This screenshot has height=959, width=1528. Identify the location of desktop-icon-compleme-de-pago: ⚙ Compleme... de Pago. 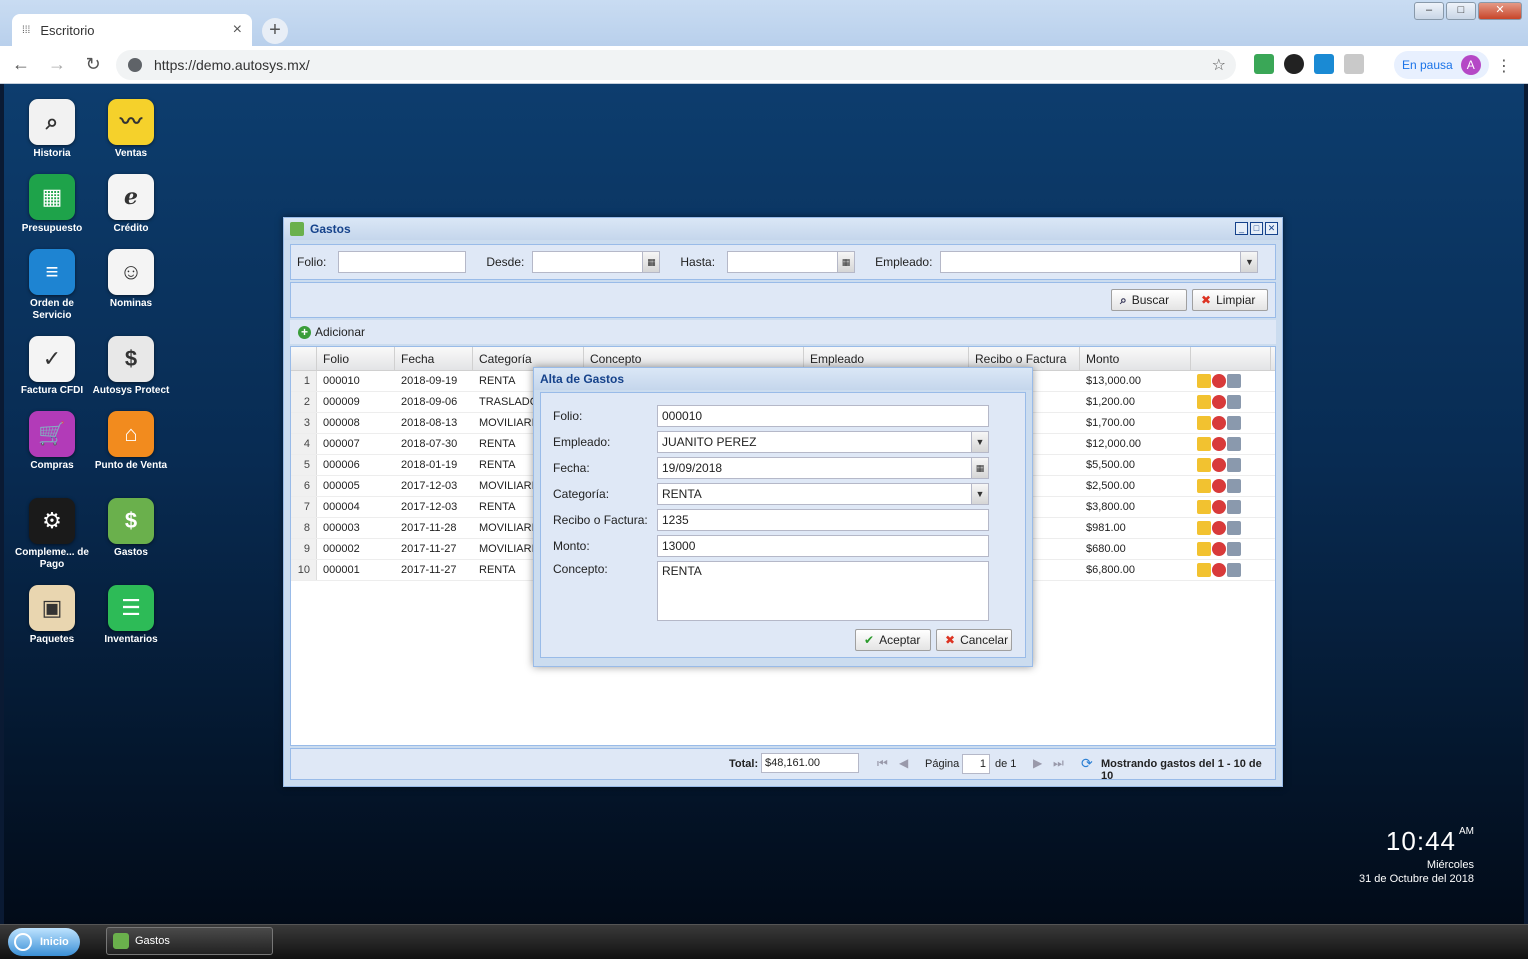
(52, 534).